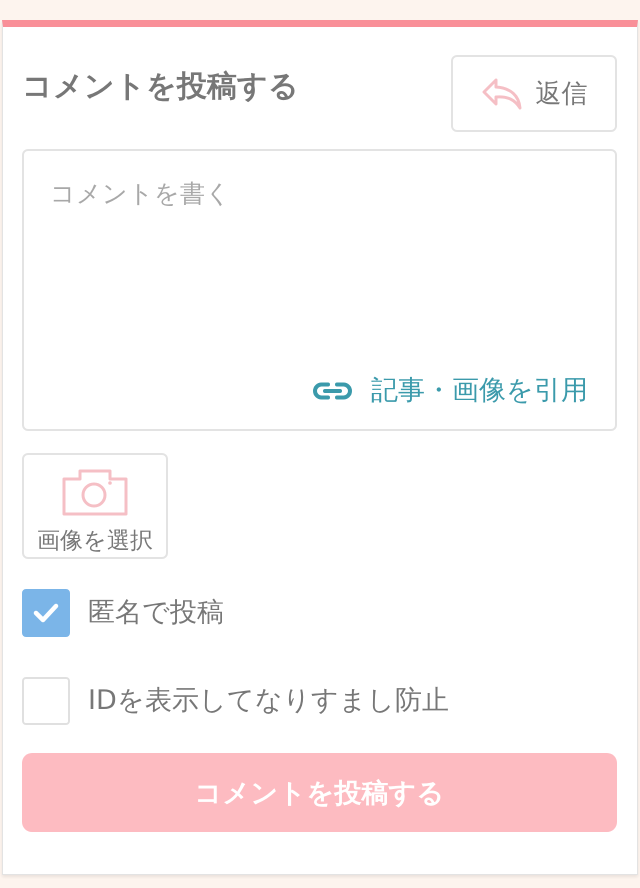 This screenshot has height=888, width=640. I want to click on check-icon, so click(46, 613).